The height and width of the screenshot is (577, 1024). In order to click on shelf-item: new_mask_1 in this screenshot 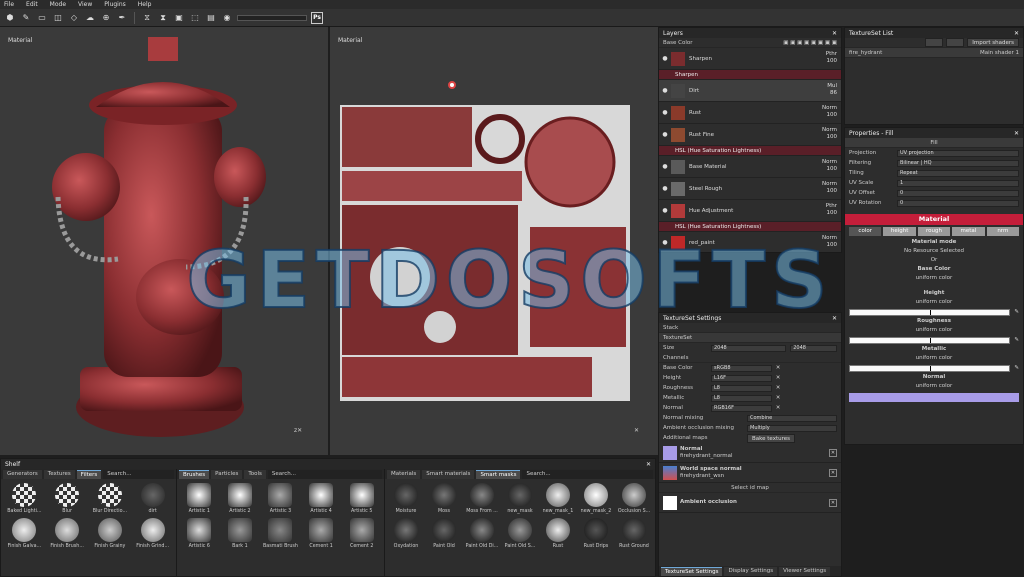, I will do `click(558, 498)`.